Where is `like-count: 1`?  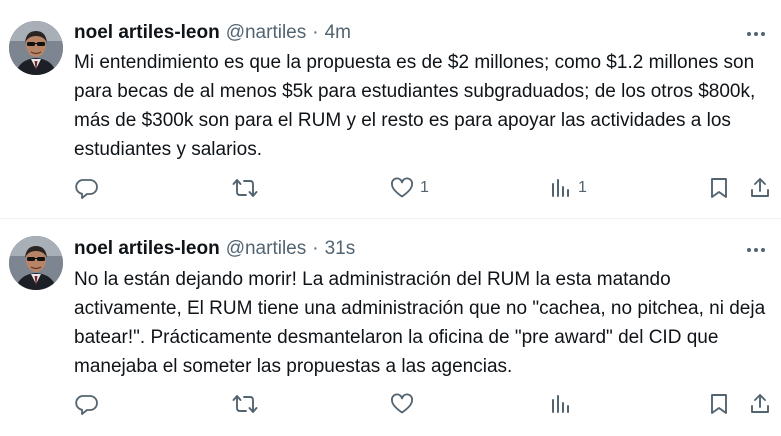 like-count: 1 is located at coordinates (424, 187).